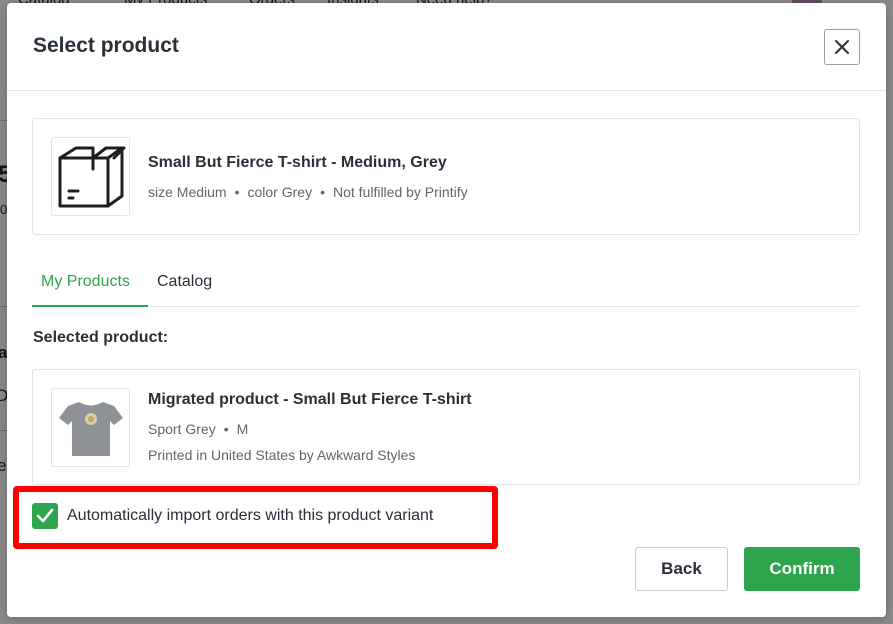  What do you see at coordinates (184, 287) in the screenshot?
I see `tab-catalog: Catalog` at bounding box center [184, 287].